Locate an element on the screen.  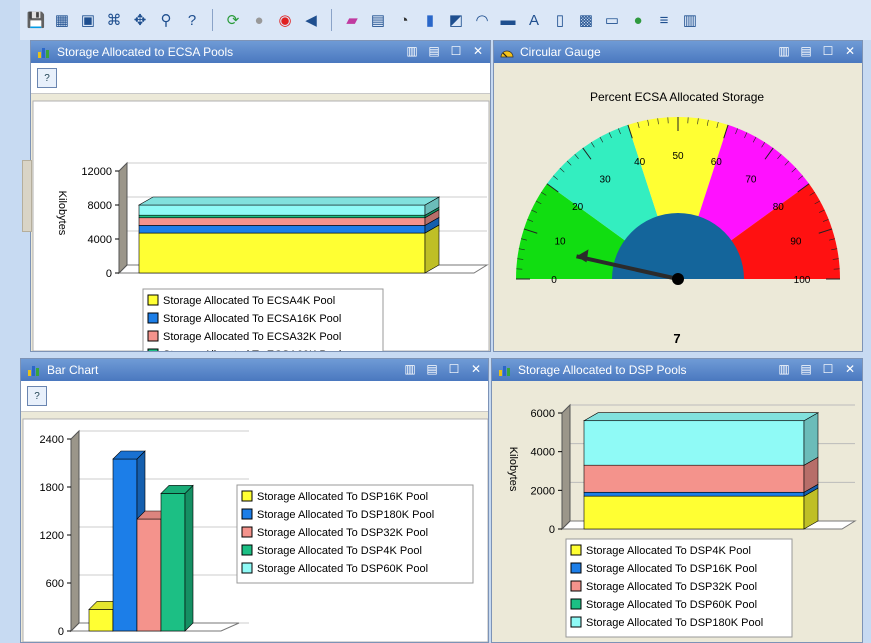
legend-label: Storage Allocated To DSP16K Pool is located at coordinates (671, 569).